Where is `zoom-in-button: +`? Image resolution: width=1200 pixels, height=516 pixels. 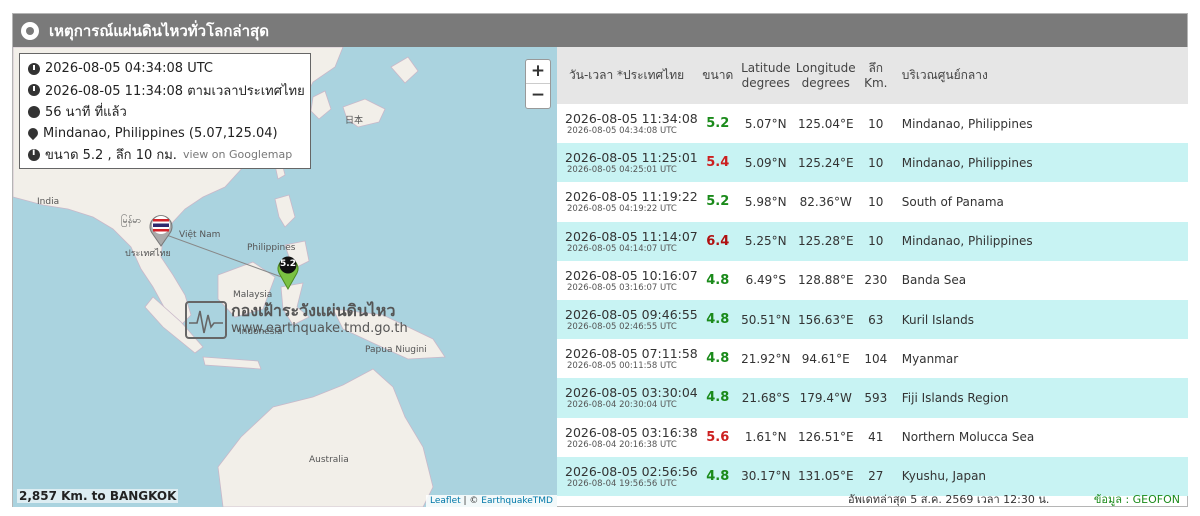
zoom-in-button: + is located at coordinates (538, 72).